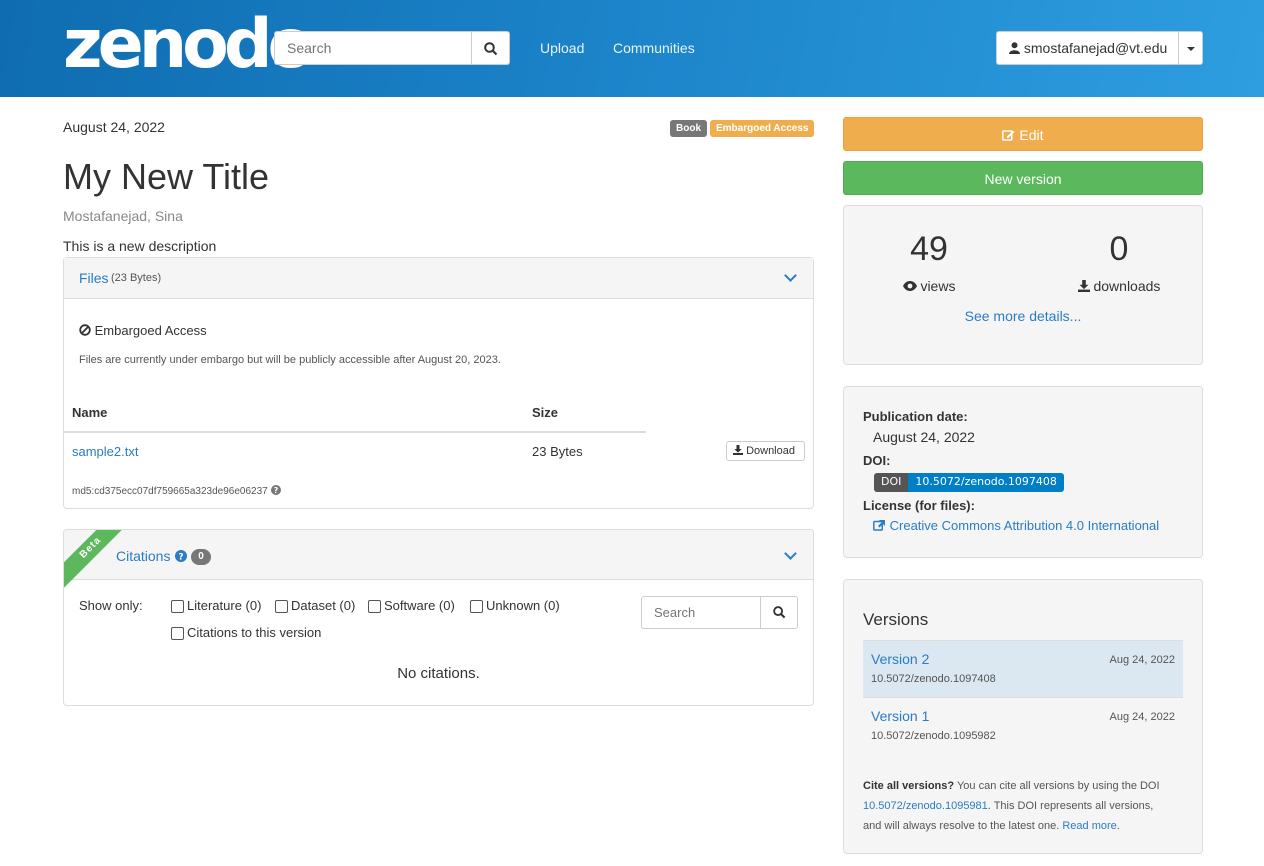 This screenshot has width=1264, height=866. I want to click on files-panel-header: Files (23 Bytes), so click(438, 278).